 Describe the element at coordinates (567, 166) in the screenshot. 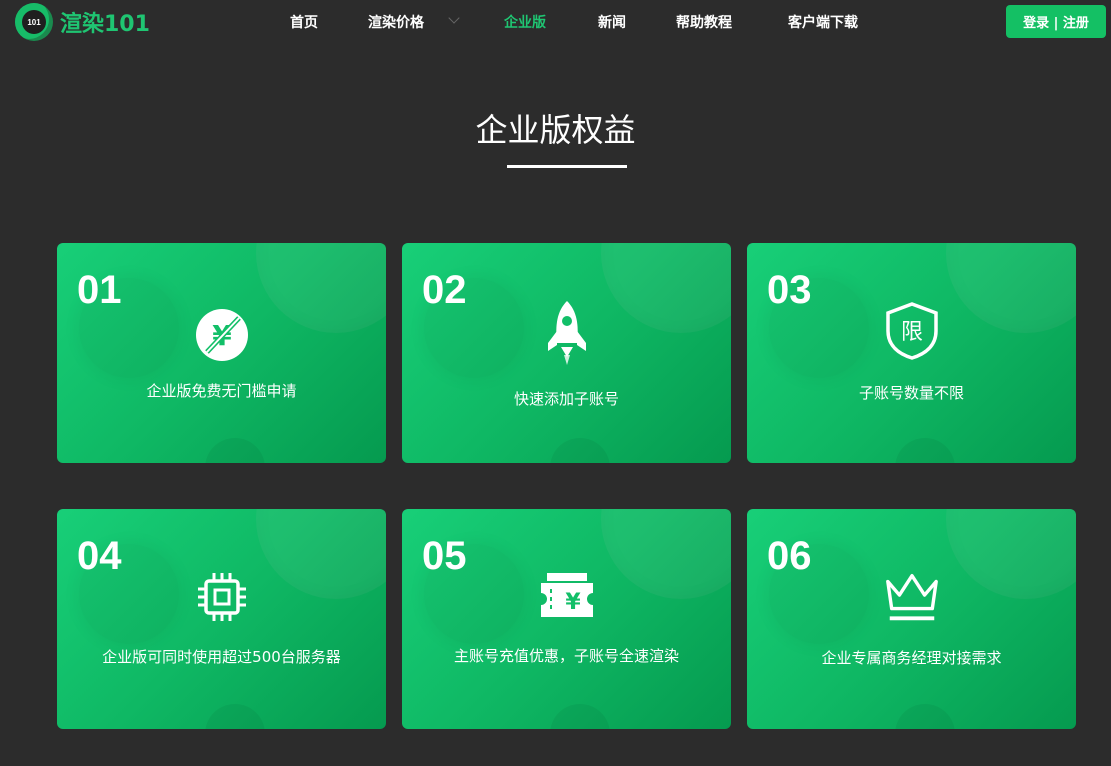

I see `title-underline` at that location.